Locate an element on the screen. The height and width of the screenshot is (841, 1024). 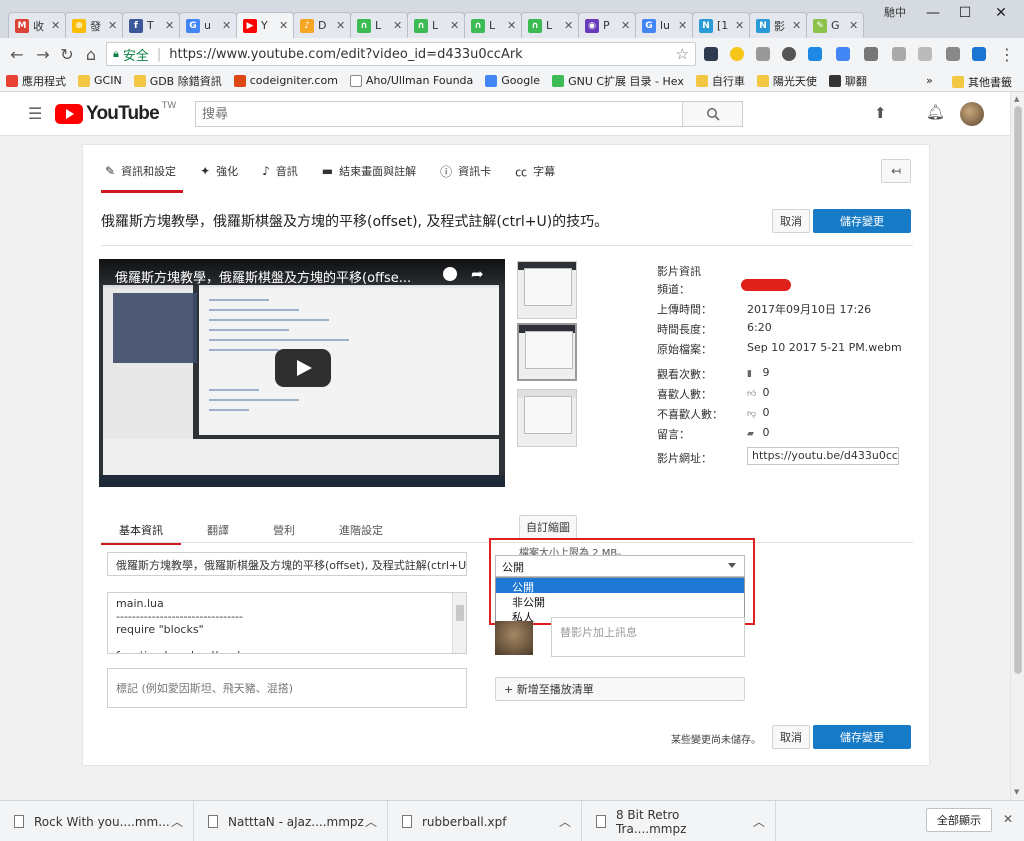
bookmark-item: codeigniter.com is located at coordinates (286, 80).